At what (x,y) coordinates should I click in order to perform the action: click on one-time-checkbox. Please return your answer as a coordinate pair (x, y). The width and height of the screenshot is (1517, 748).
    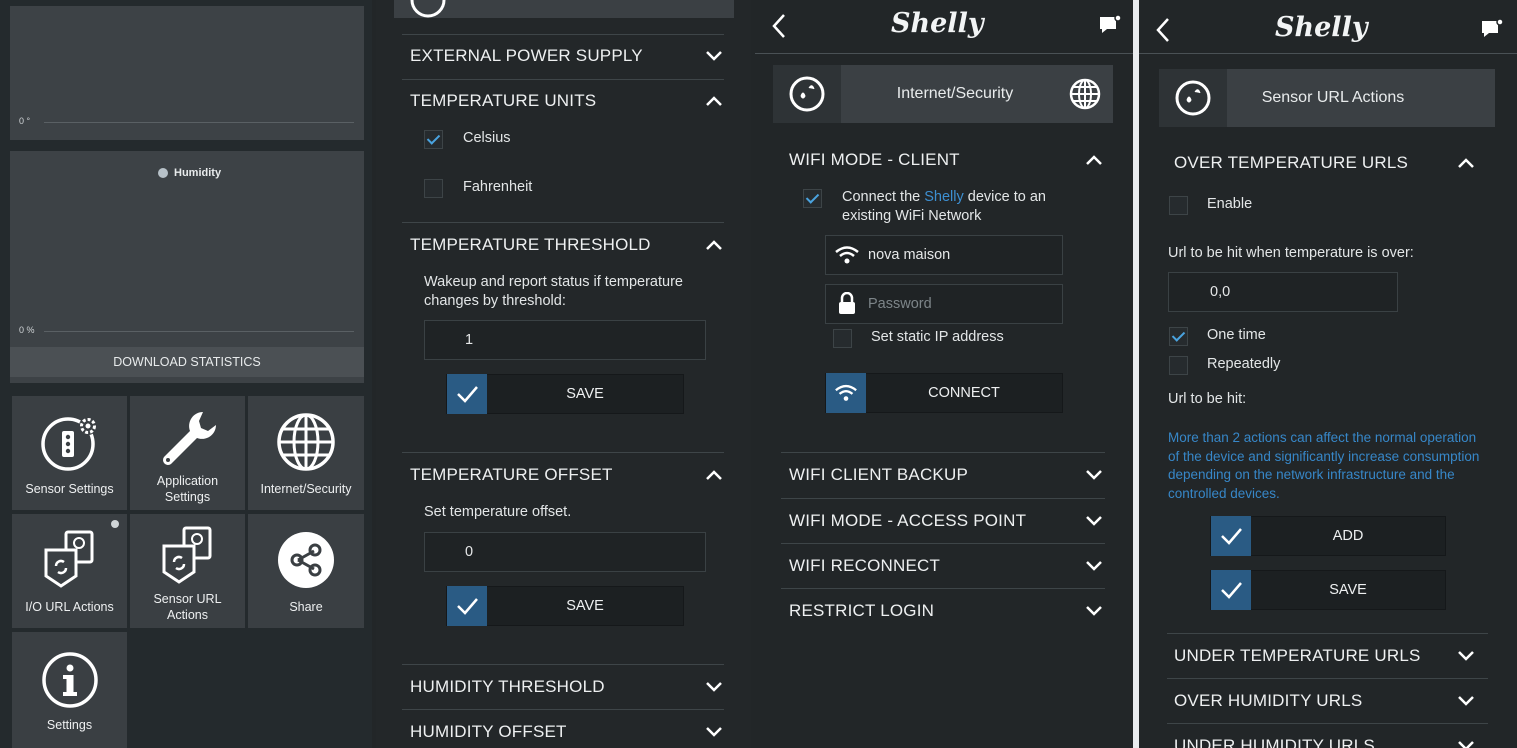
    Looking at the image, I should click on (1178, 336).